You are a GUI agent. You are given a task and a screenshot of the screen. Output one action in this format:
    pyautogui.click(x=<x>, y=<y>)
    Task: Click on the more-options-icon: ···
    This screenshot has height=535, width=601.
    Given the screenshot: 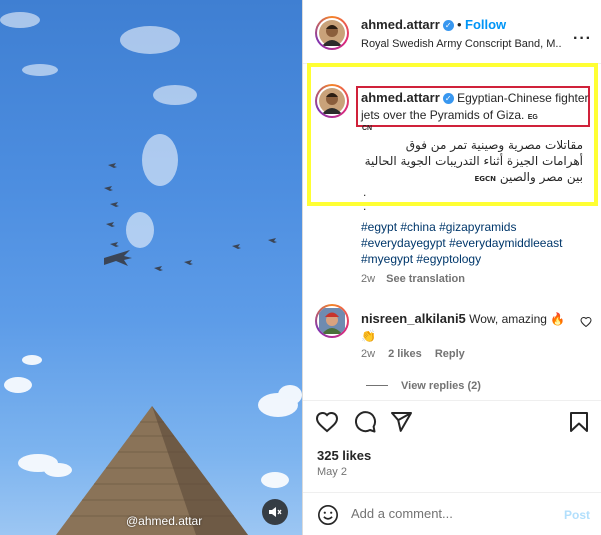 What is the action you would take?
    pyautogui.click(x=582, y=39)
    